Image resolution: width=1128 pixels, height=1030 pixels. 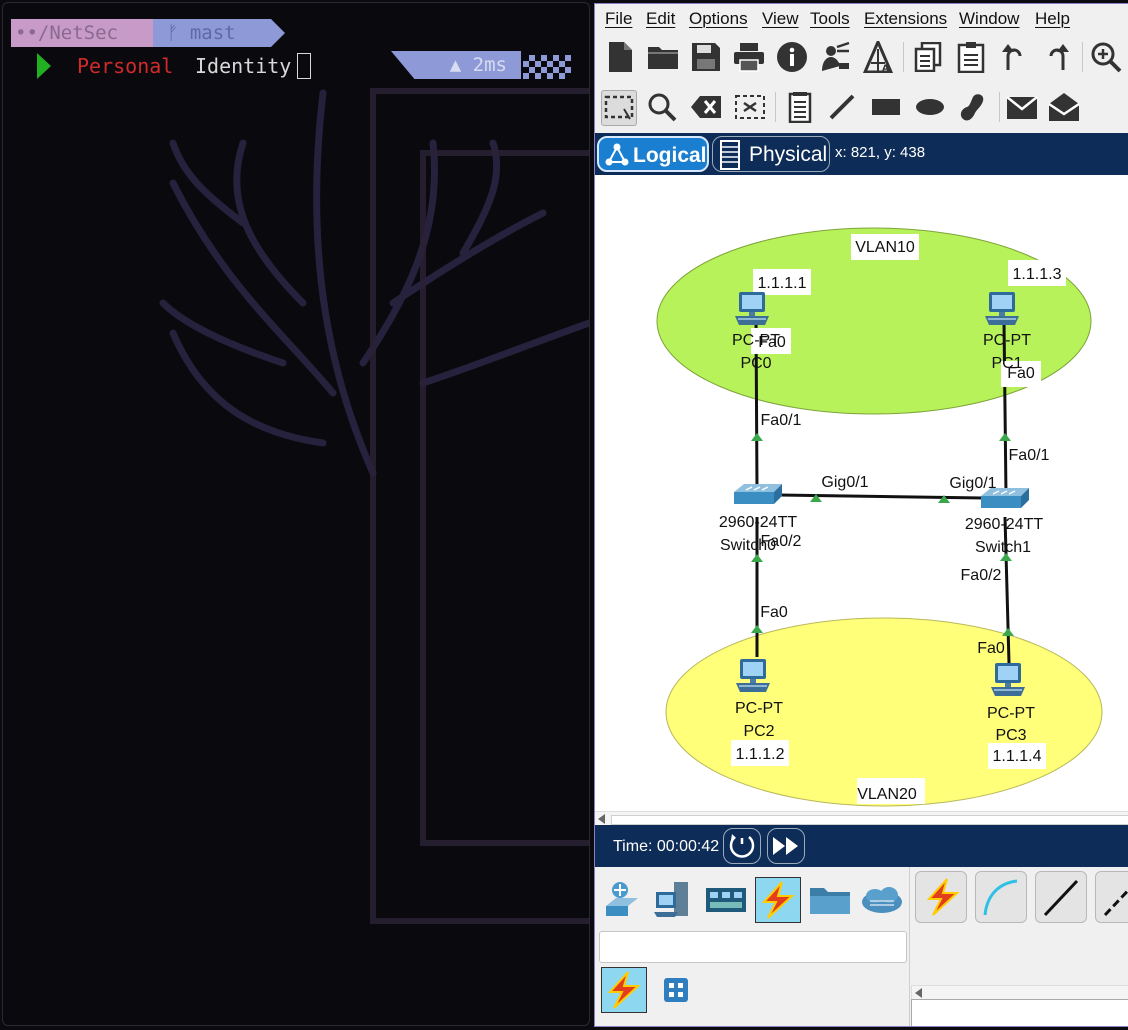 What do you see at coordinates (830, 900) in the screenshot?
I see `misc-icon` at bounding box center [830, 900].